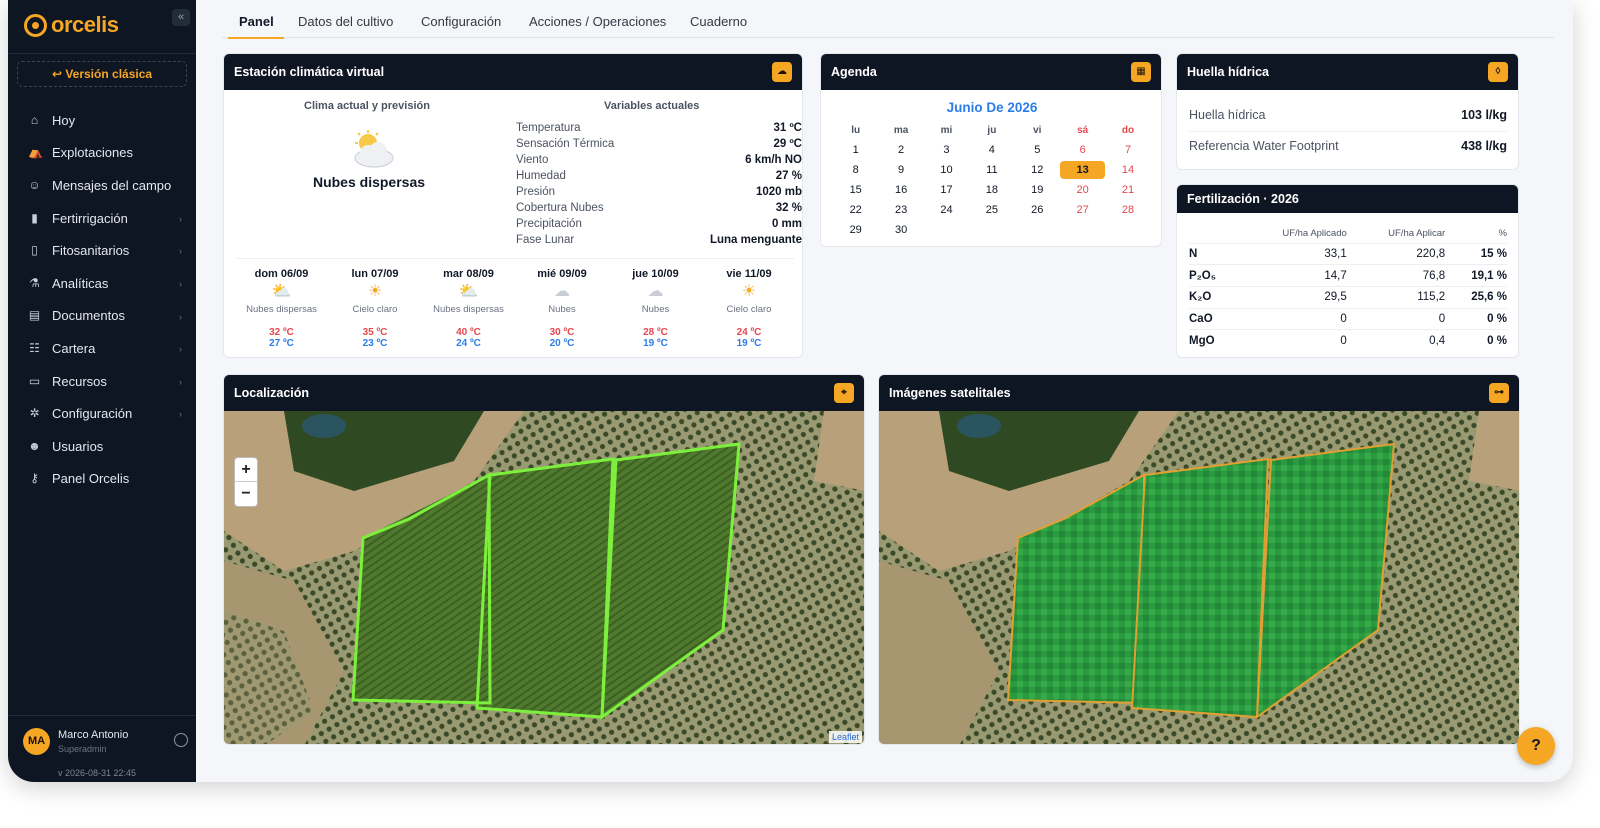 The image size is (1600, 828). I want to click on forecast-day: mar 08/09 ⛅ Nubes dispersas 40 ºC 24 ºC, so click(468, 308).